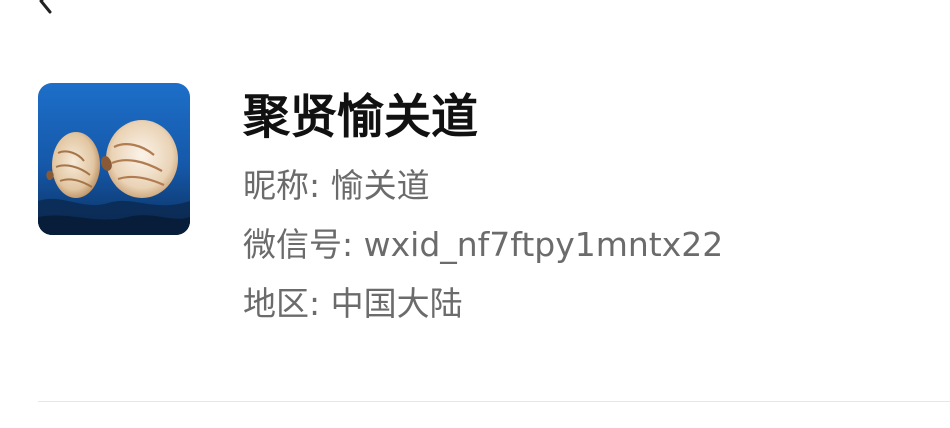 The height and width of the screenshot is (428, 950). I want to click on region-row: 地区: 中国大陆, so click(353, 304).